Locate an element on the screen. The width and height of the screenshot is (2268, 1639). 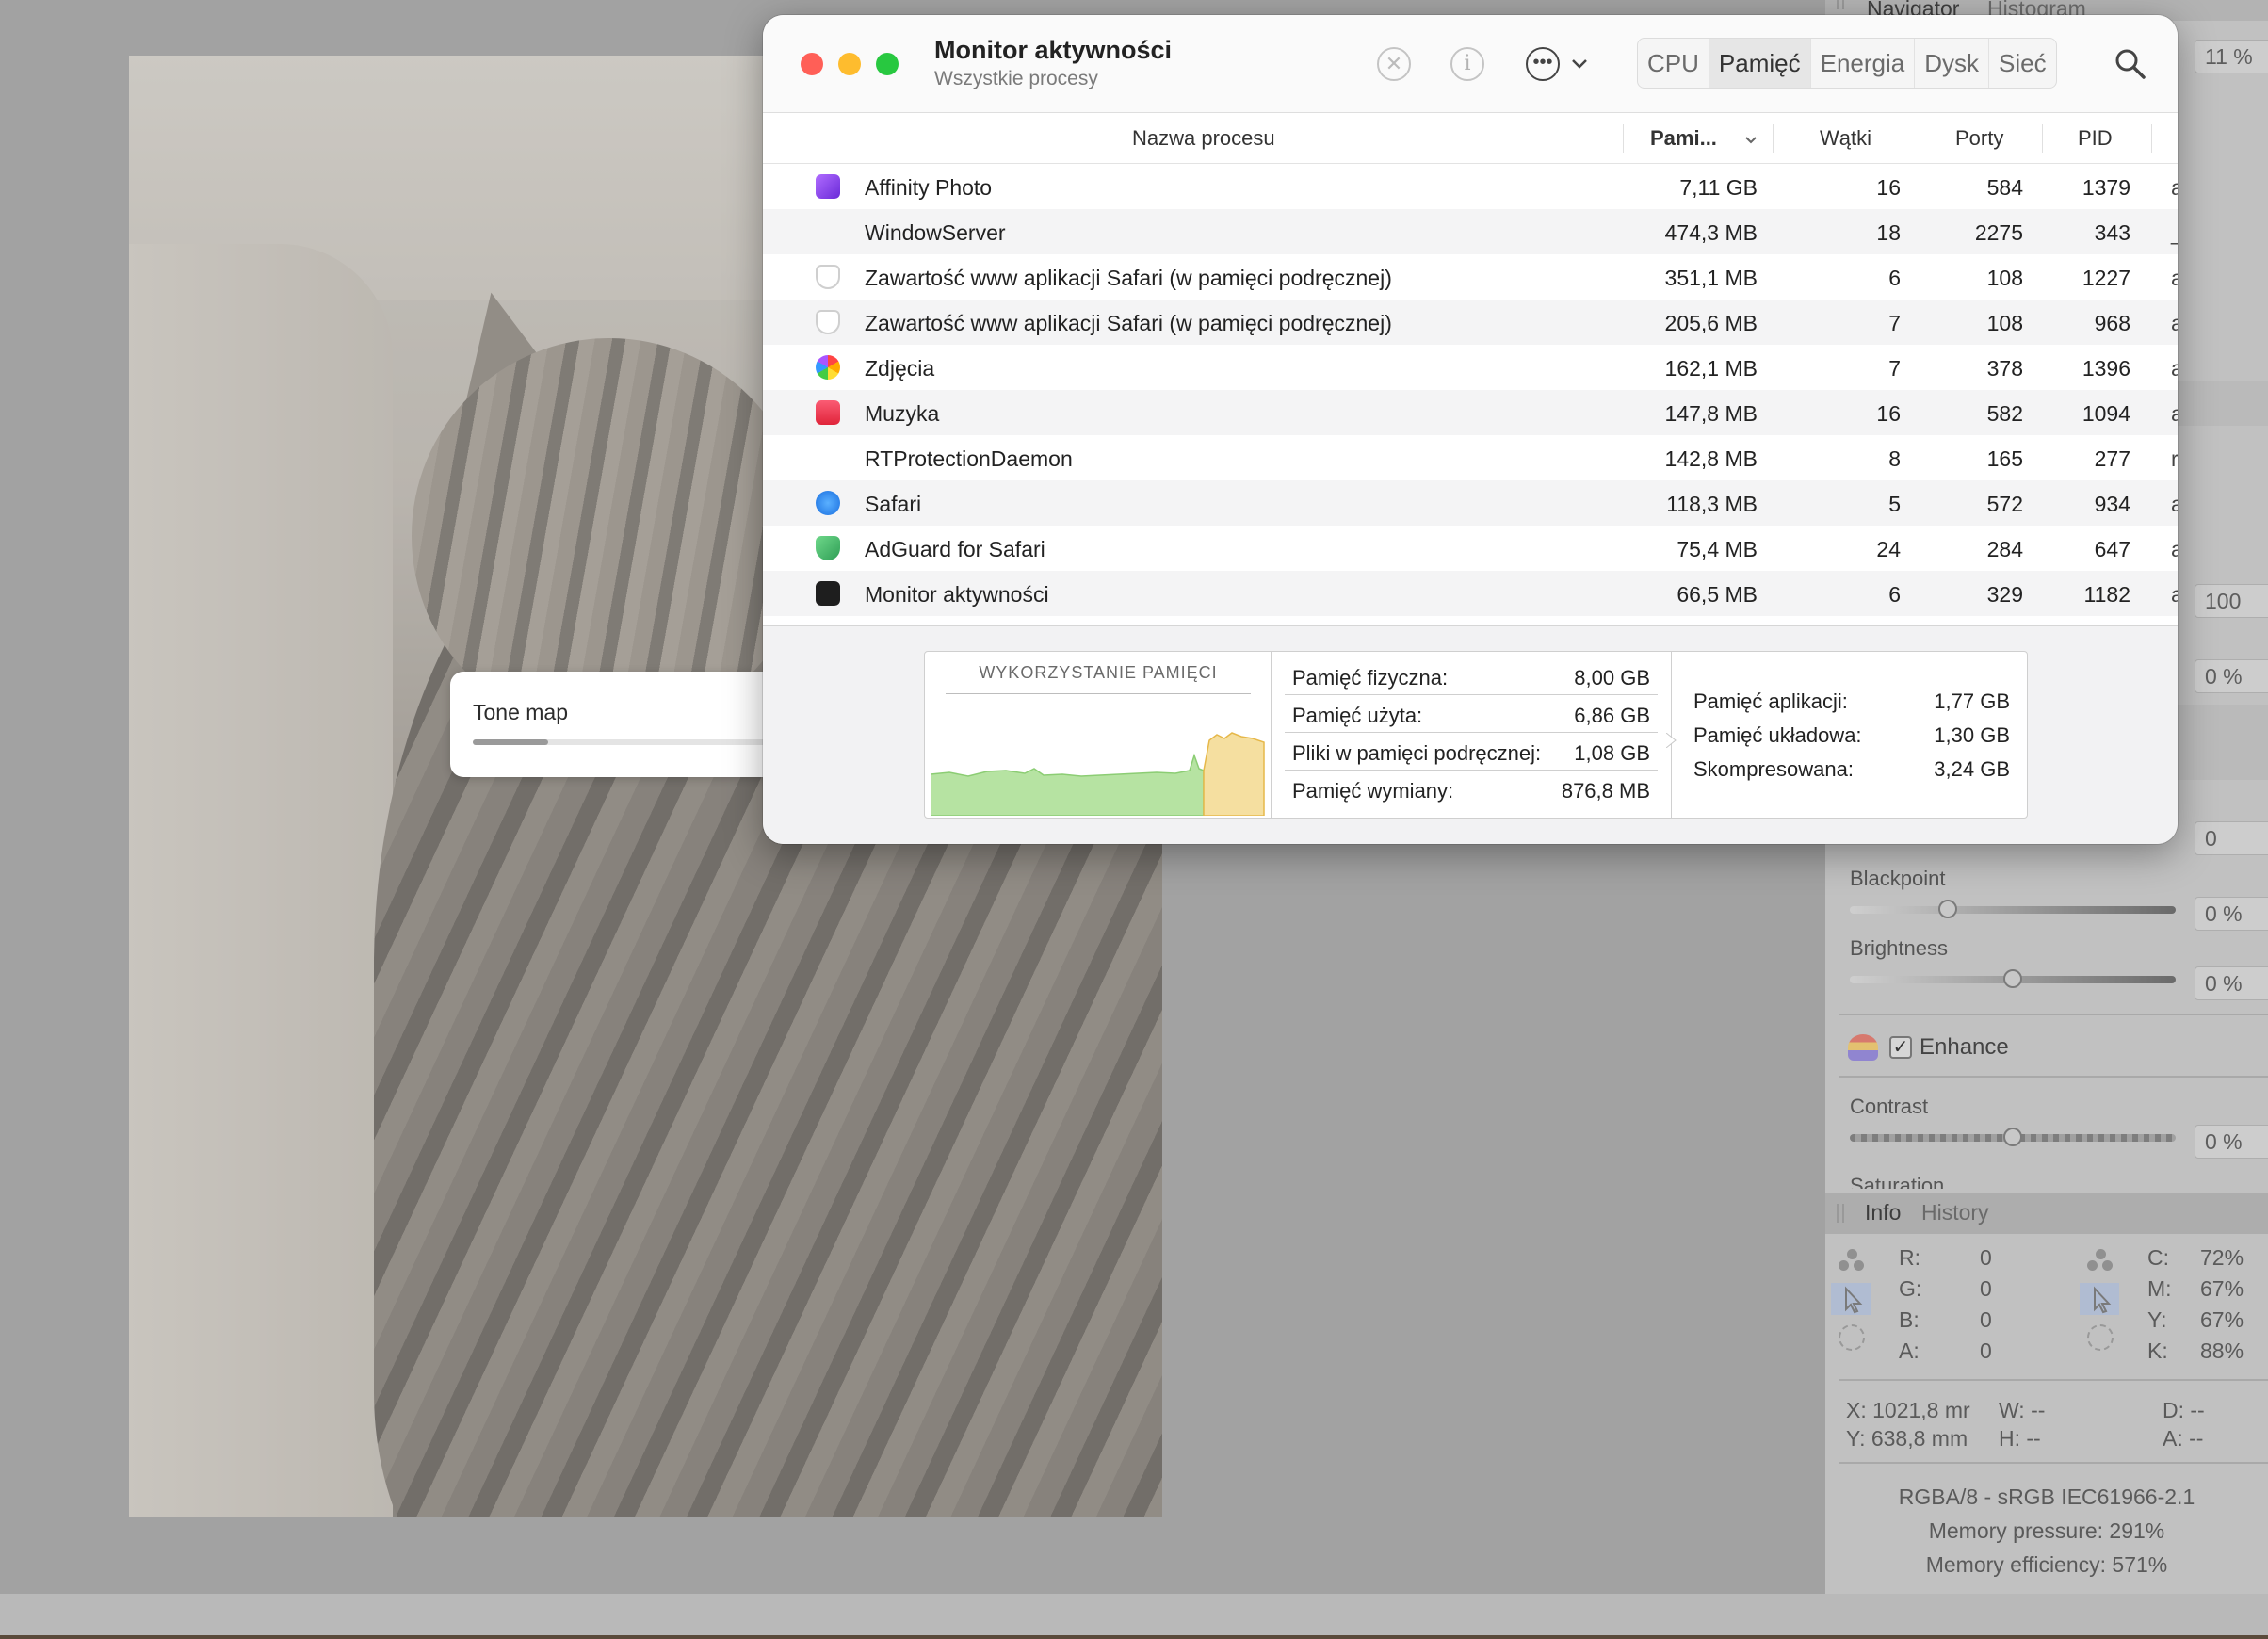
table-row: WindowServer 474,3 MB 18 2275 343 _ is located at coordinates (1470, 231).